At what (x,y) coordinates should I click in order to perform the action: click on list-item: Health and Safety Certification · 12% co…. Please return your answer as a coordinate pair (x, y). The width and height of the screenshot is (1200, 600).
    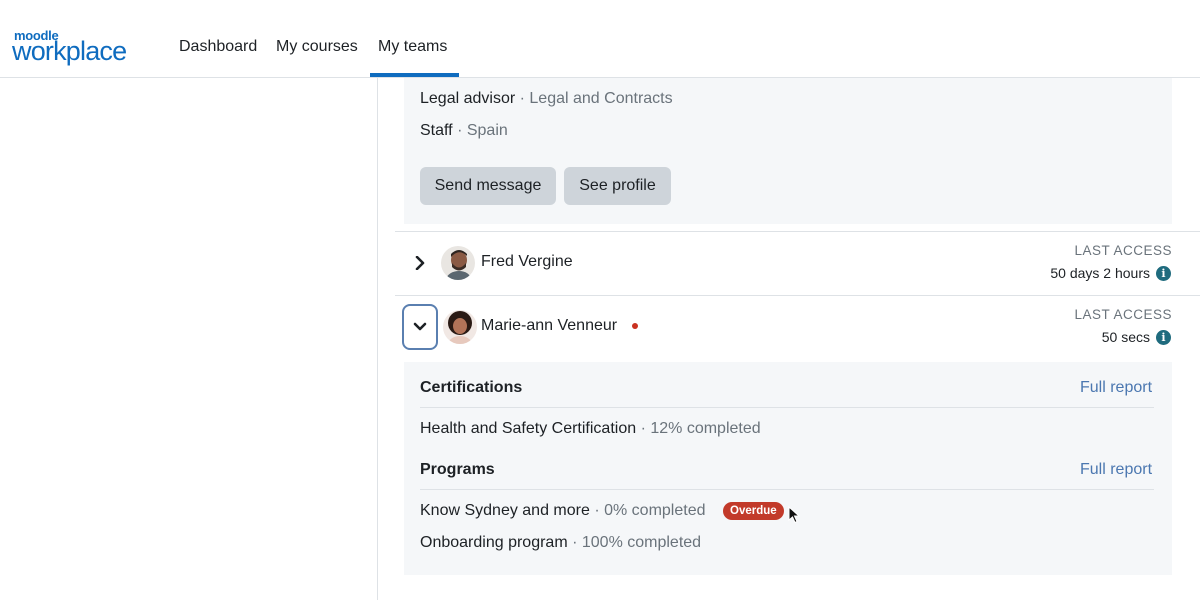
    Looking at the image, I should click on (590, 429).